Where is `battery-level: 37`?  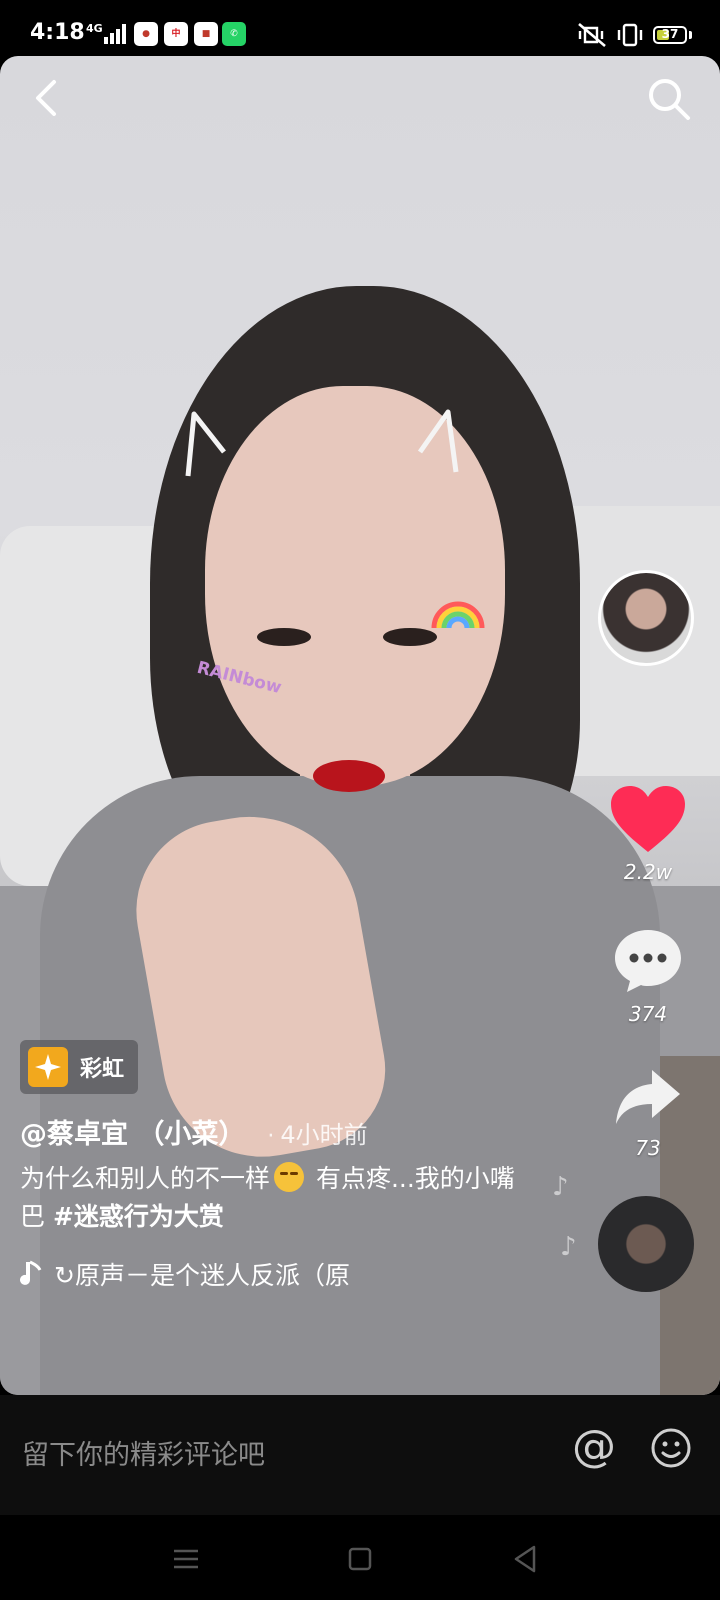
battery-level: 37 is located at coordinates (670, 34).